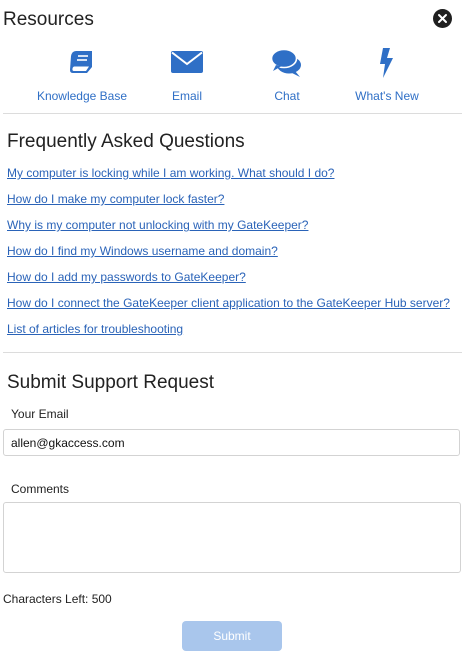 The image size is (467, 664). What do you see at coordinates (186, 96) in the screenshot?
I see `quick-link-label: Email` at bounding box center [186, 96].